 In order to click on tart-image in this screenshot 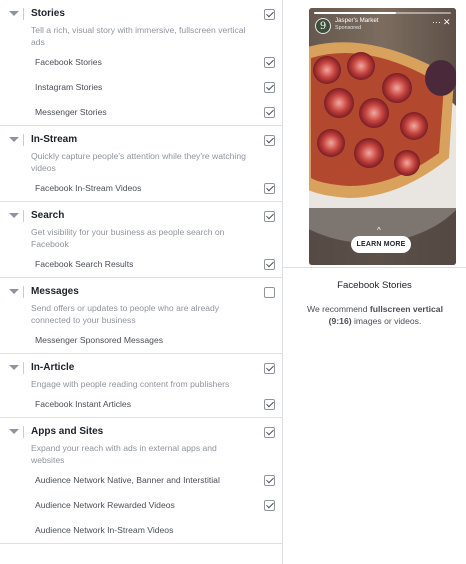, I will do `click(382, 136)`.